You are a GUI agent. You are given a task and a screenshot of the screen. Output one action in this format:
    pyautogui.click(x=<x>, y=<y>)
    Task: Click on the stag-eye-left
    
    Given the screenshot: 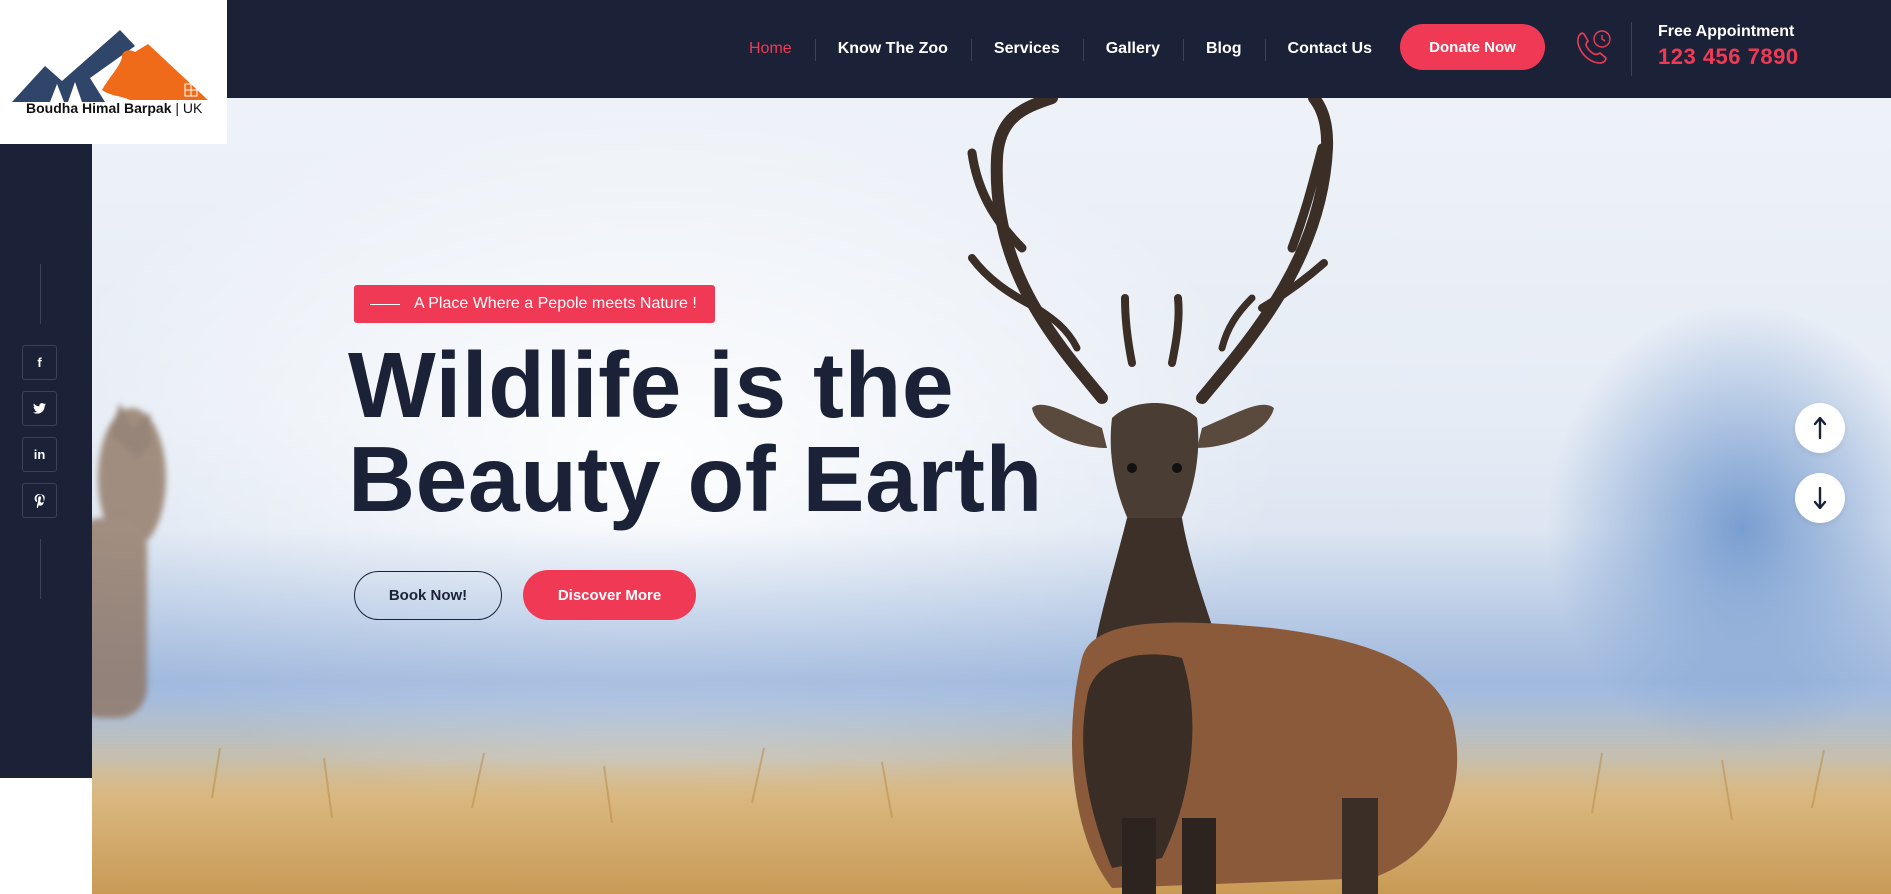 What is the action you would take?
    pyautogui.click(x=1132, y=468)
    